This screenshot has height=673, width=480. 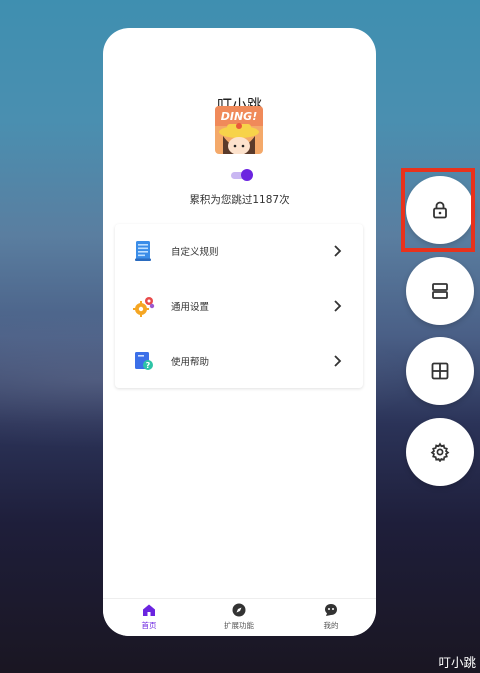 I want to click on tab-label: 首页, so click(x=149, y=625).